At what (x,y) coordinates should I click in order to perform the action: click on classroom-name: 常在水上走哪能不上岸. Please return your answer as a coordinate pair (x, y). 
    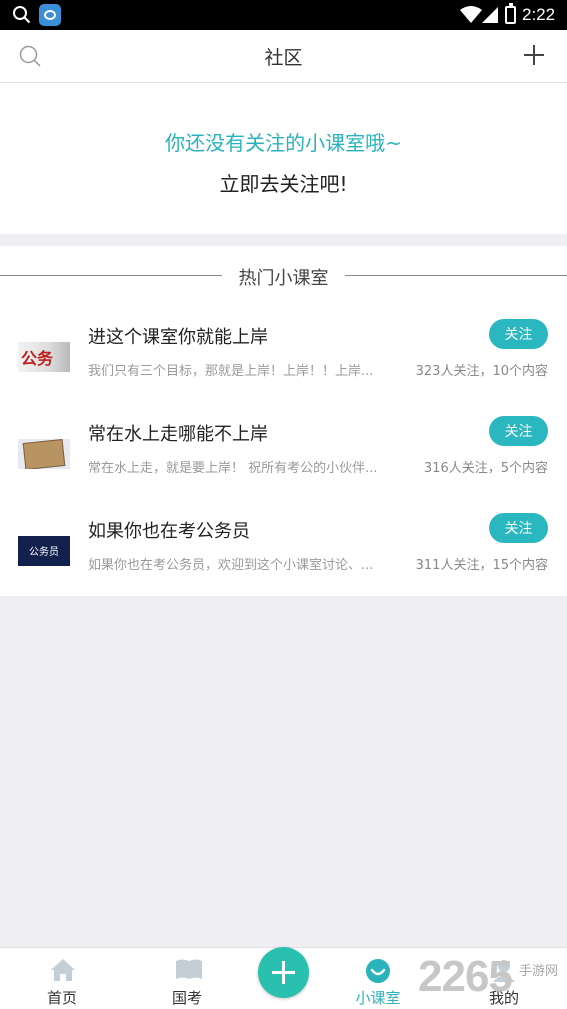
    Looking at the image, I should click on (178, 434).